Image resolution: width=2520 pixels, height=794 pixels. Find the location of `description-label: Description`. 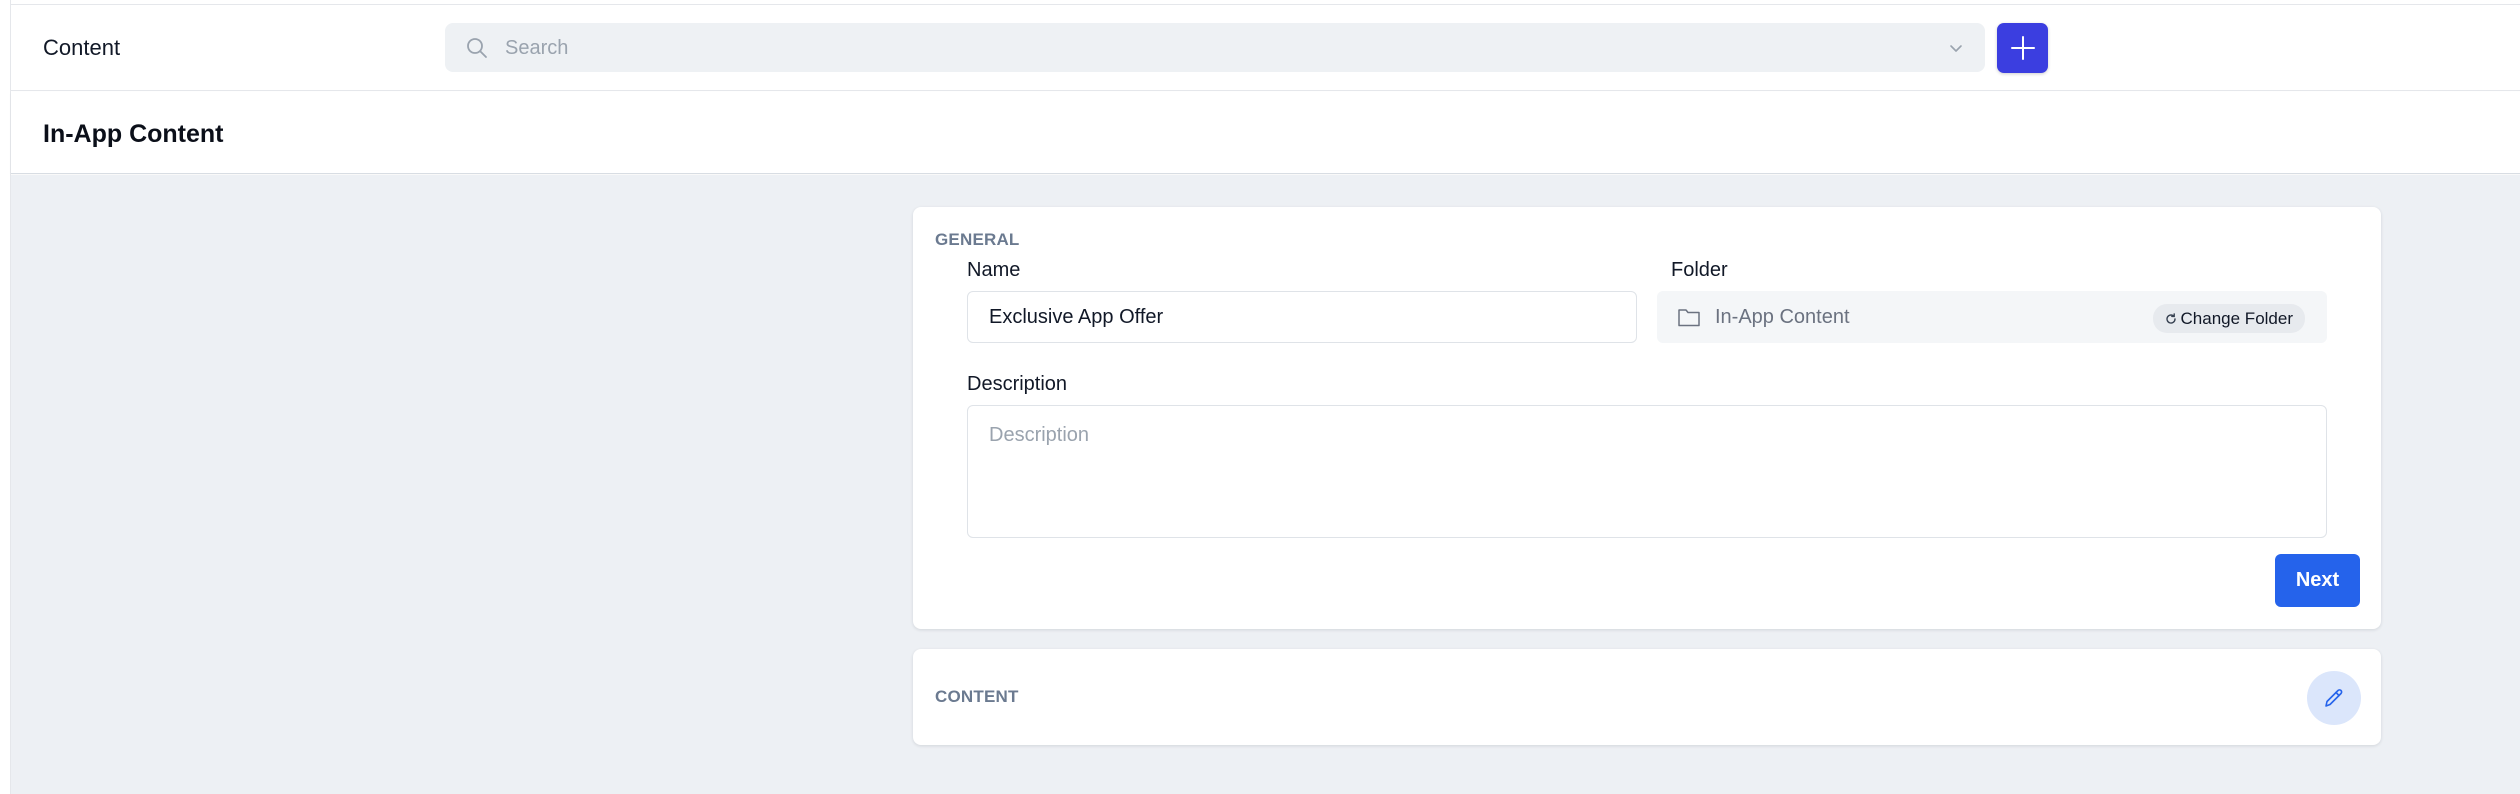

description-label: Description is located at coordinates (1017, 384).